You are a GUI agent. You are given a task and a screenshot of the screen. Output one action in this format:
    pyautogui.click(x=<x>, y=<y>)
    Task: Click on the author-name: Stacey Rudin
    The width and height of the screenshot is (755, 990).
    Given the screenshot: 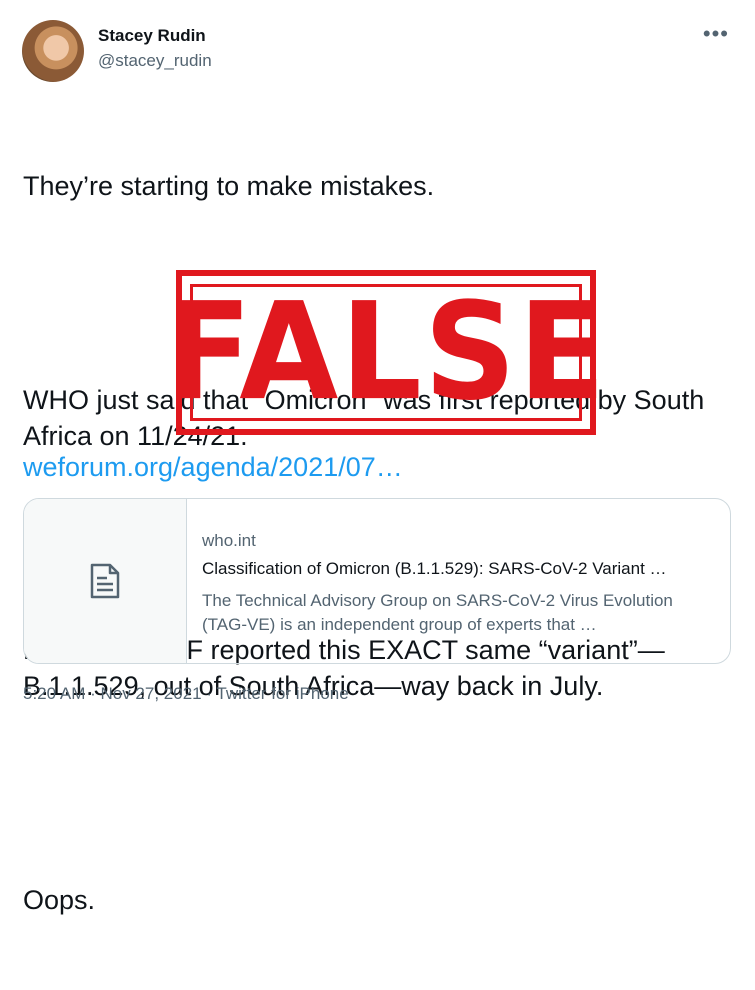 What is the action you would take?
    pyautogui.click(x=152, y=36)
    